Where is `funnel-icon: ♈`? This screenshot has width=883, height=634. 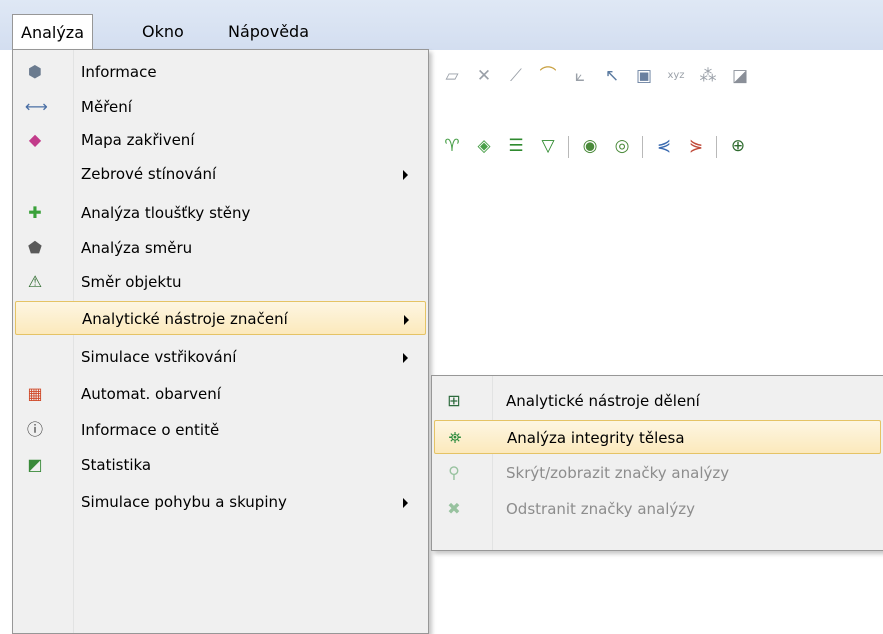
funnel-icon: ♈ is located at coordinates (452, 146).